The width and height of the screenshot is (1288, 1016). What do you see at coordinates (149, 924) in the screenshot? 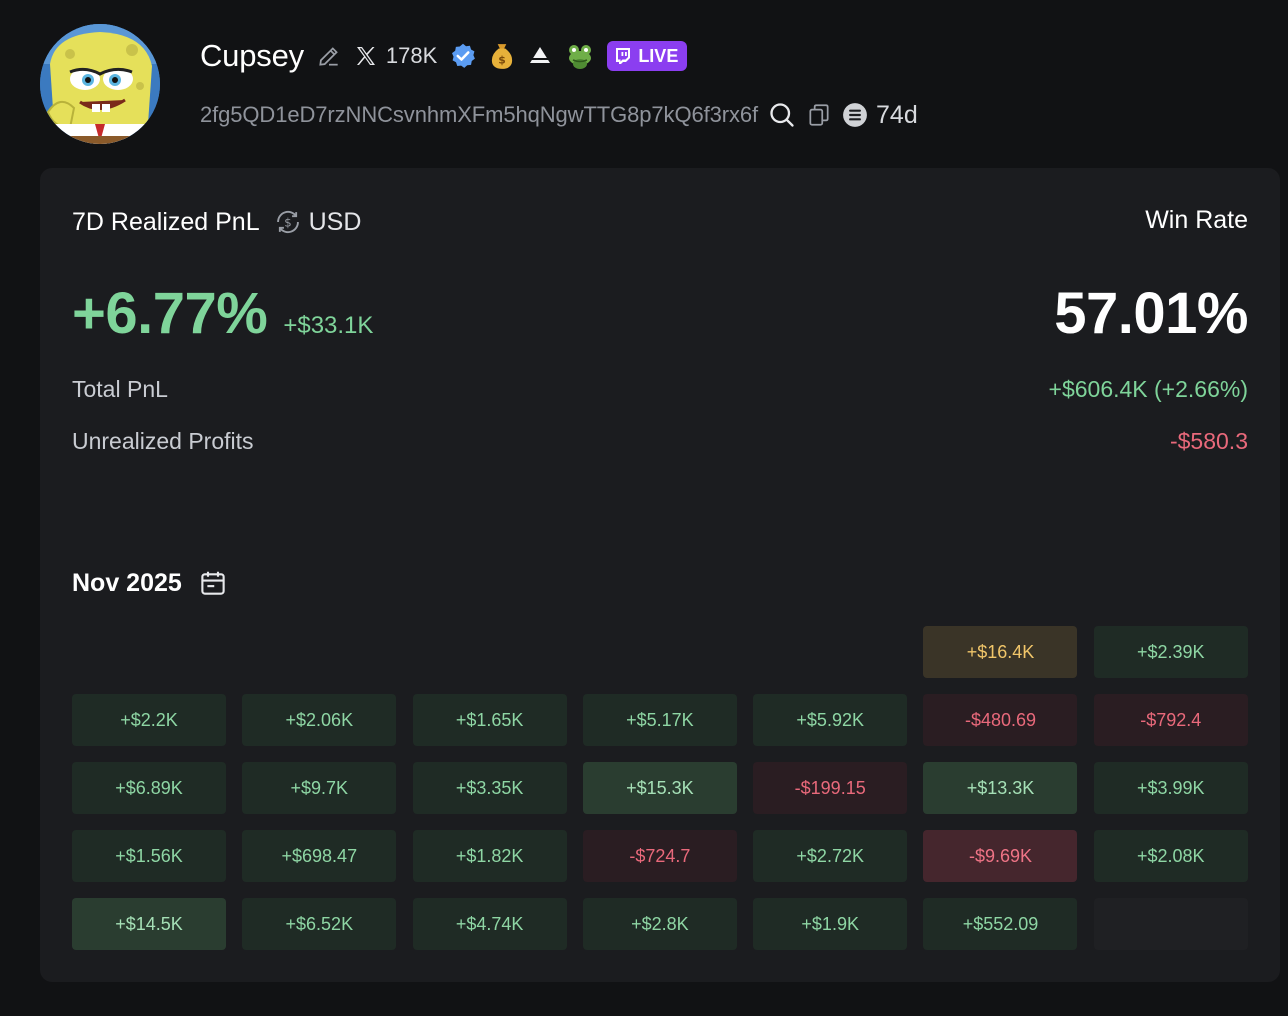
I see `calendar-day-cell: +$14.5K` at bounding box center [149, 924].